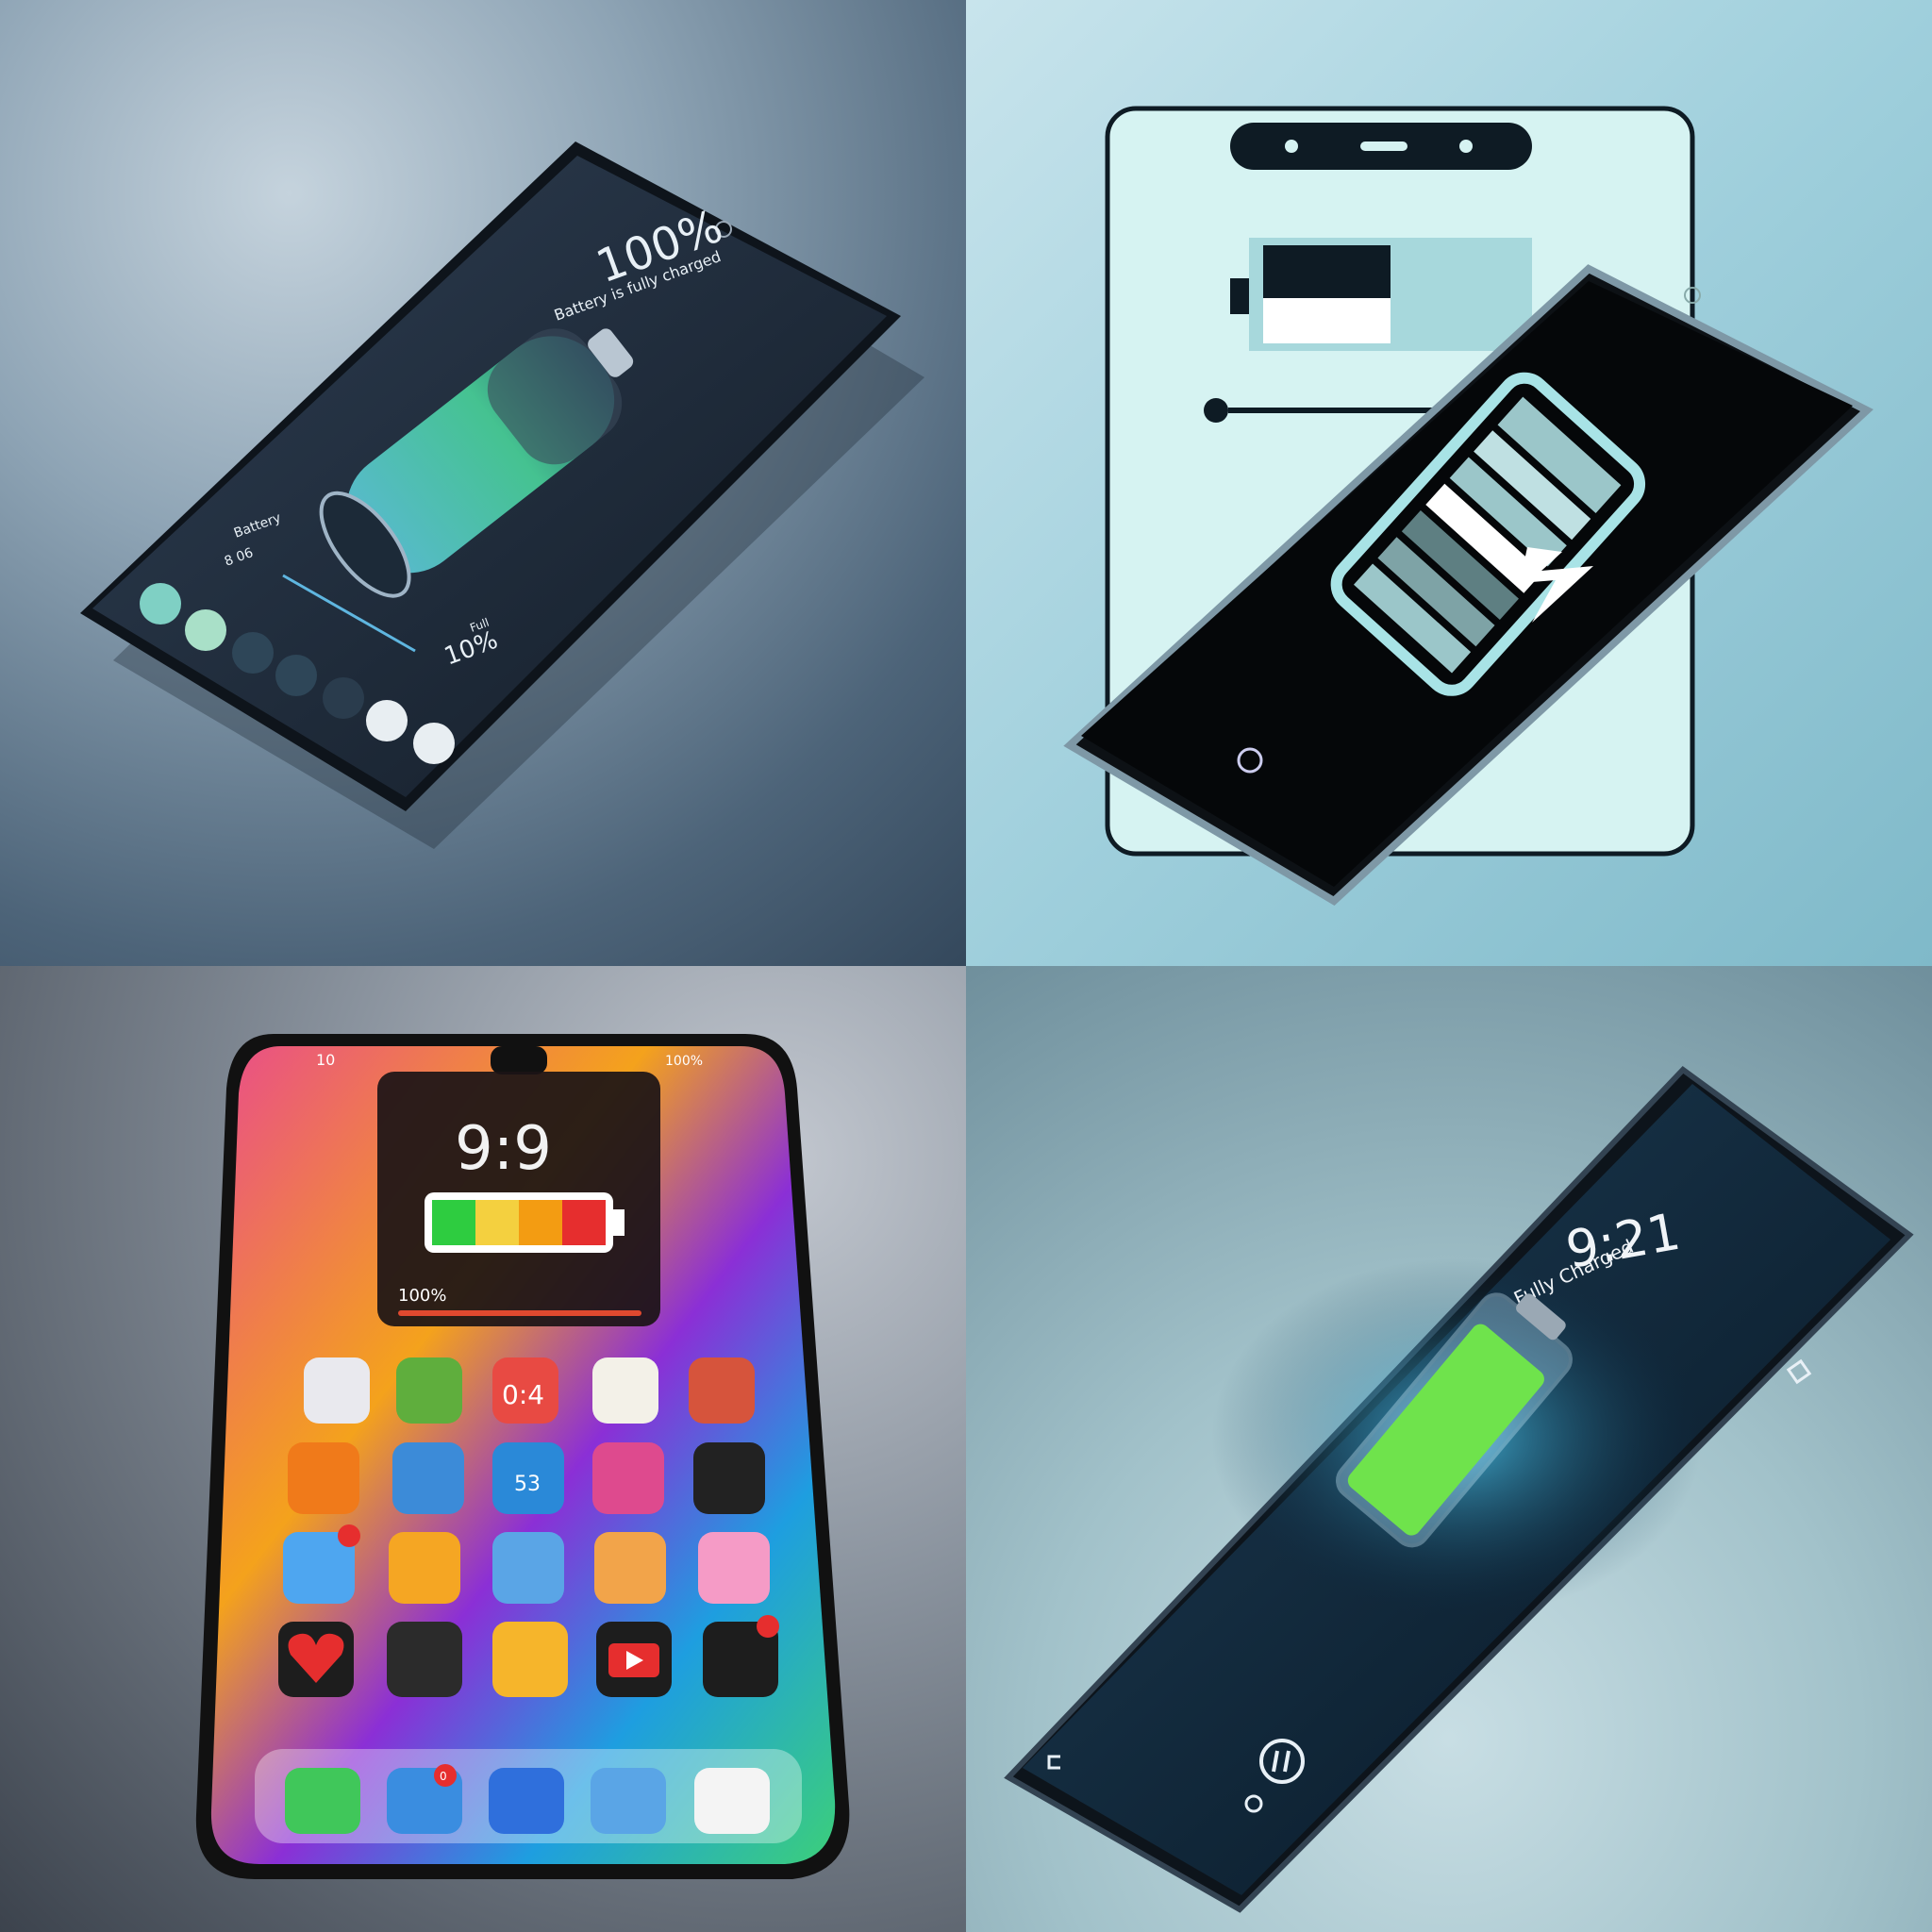 This screenshot has width=1932, height=1932. I want to click on widget-clock: 9:9, so click(504, 1149).